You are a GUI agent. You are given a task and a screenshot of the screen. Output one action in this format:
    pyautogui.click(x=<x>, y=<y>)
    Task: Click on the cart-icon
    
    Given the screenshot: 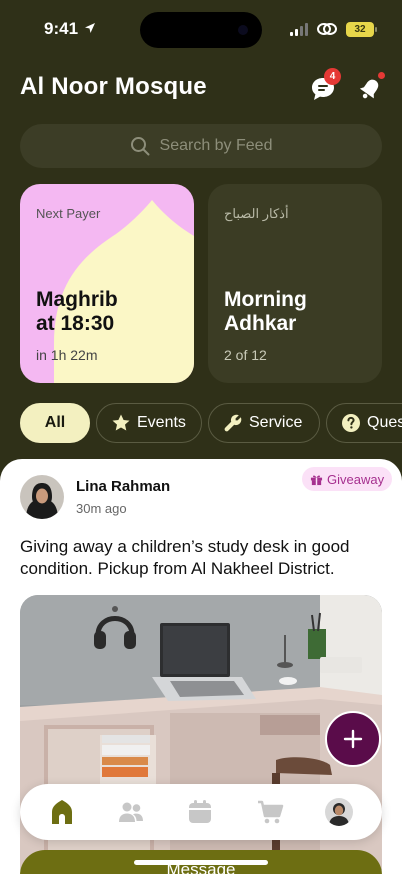 What is the action you would take?
    pyautogui.click(x=271, y=812)
    